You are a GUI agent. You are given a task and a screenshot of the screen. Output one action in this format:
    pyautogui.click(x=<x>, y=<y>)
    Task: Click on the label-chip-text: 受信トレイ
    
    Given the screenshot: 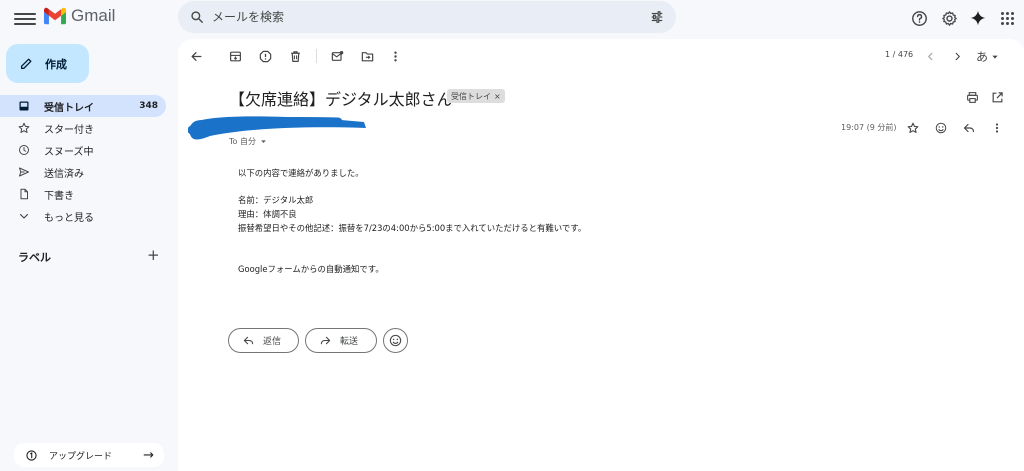 What is the action you would take?
    pyautogui.click(x=471, y=96)
    